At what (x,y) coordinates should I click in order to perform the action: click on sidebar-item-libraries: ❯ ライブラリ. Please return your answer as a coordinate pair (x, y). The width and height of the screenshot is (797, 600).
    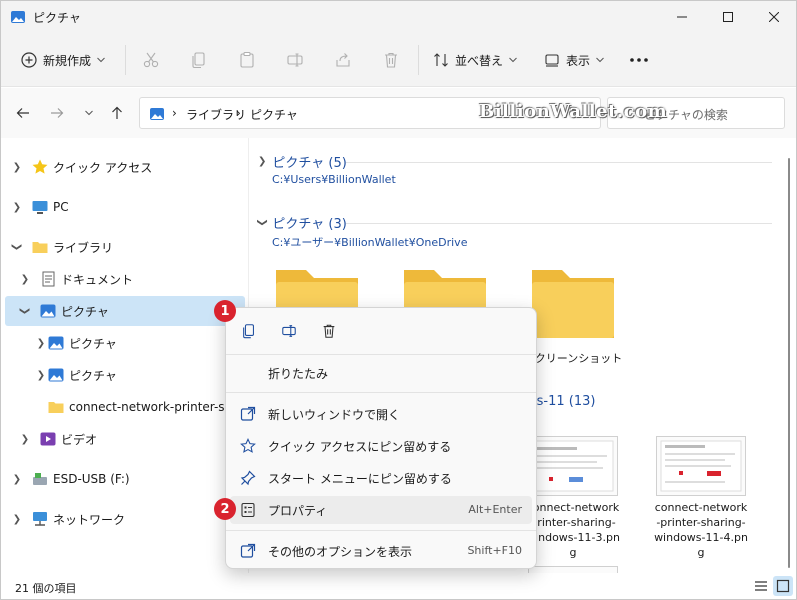
    Looking at the image, I should click on (125, 247).